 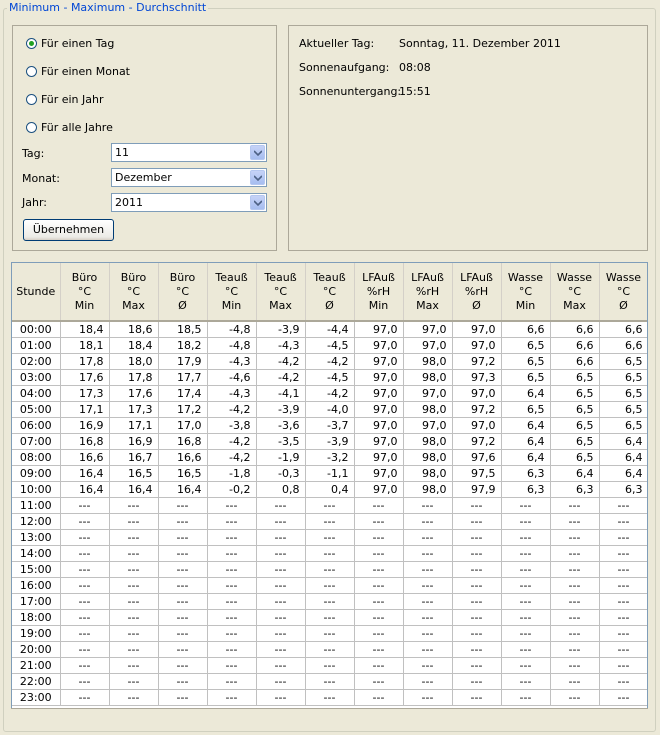 I want to click on radio-day: Für einen Tag, so click(x=70, y=43).